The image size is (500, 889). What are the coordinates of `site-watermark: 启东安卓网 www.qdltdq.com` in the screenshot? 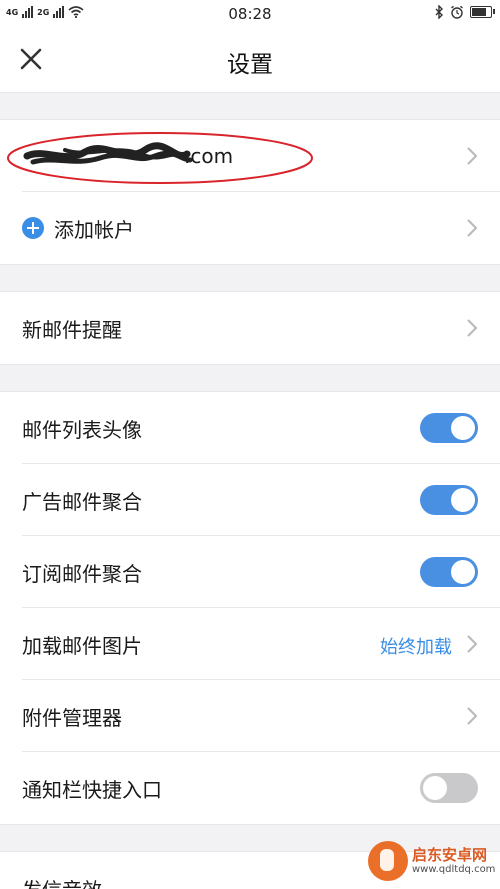 It's located at (432, 861).